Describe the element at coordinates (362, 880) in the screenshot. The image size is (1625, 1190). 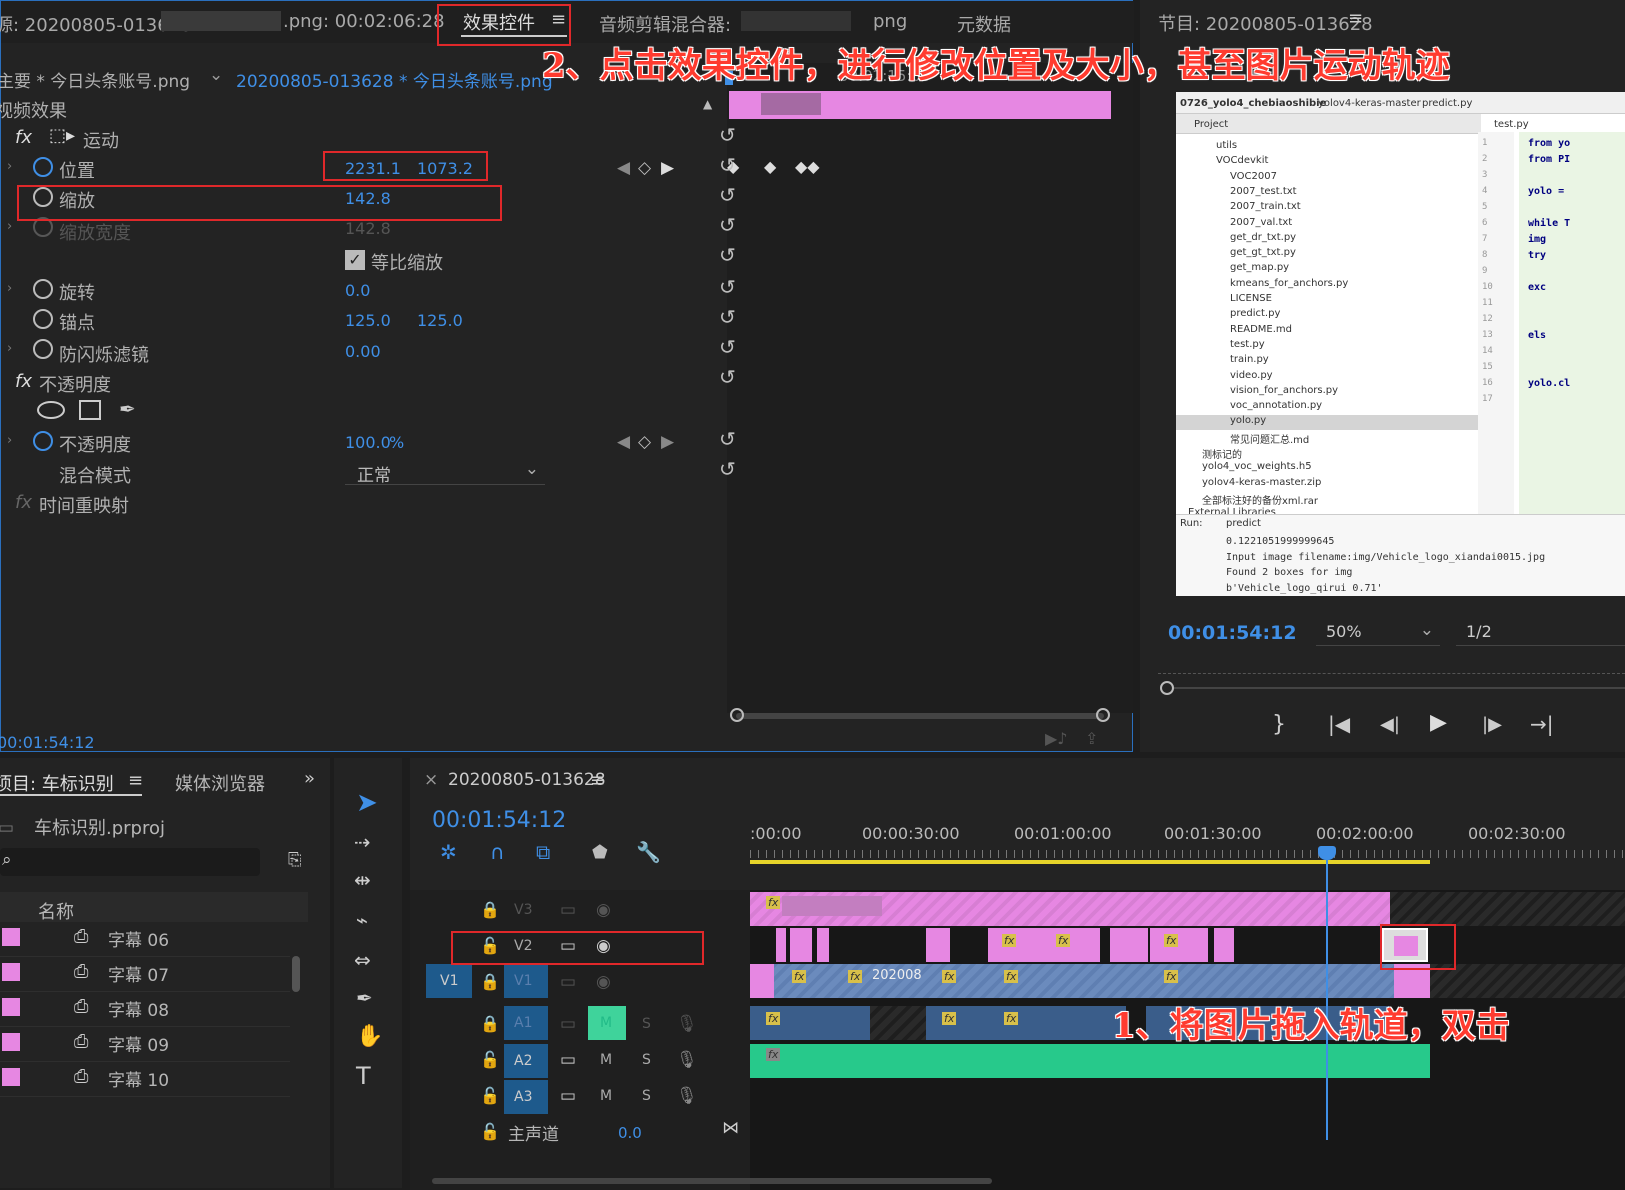
I see `ripple-edit-tool-icon: ⇹` at that location.